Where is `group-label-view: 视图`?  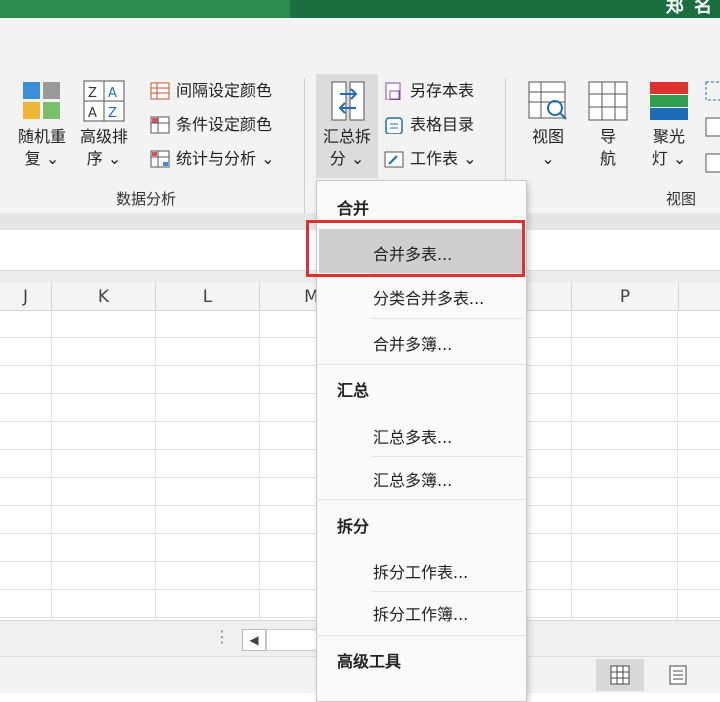
group-label-view: 视图 is located at coordinates (681, 199).